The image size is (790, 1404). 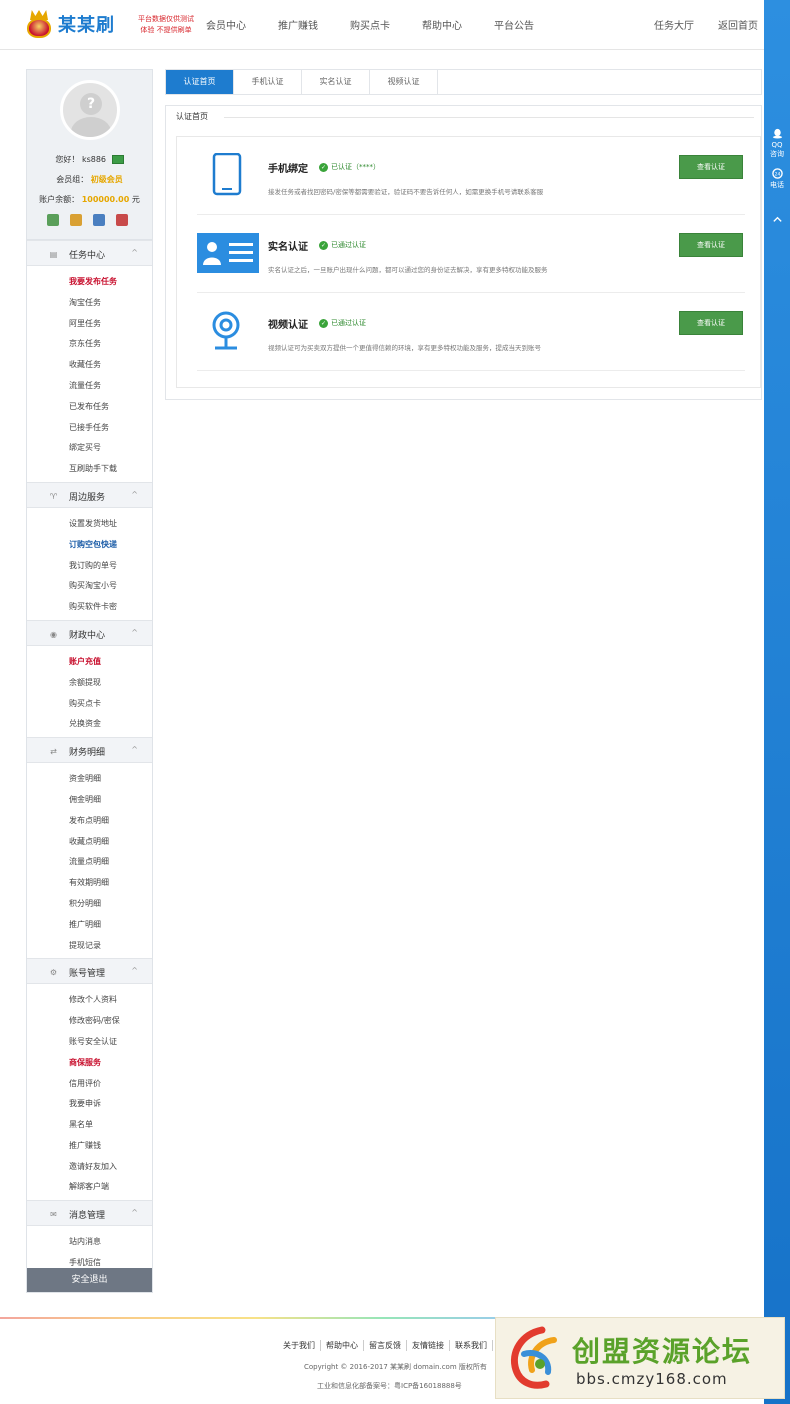 I want to click on sidebar-item: 解绑客户端, so click(x=89, y=1187).